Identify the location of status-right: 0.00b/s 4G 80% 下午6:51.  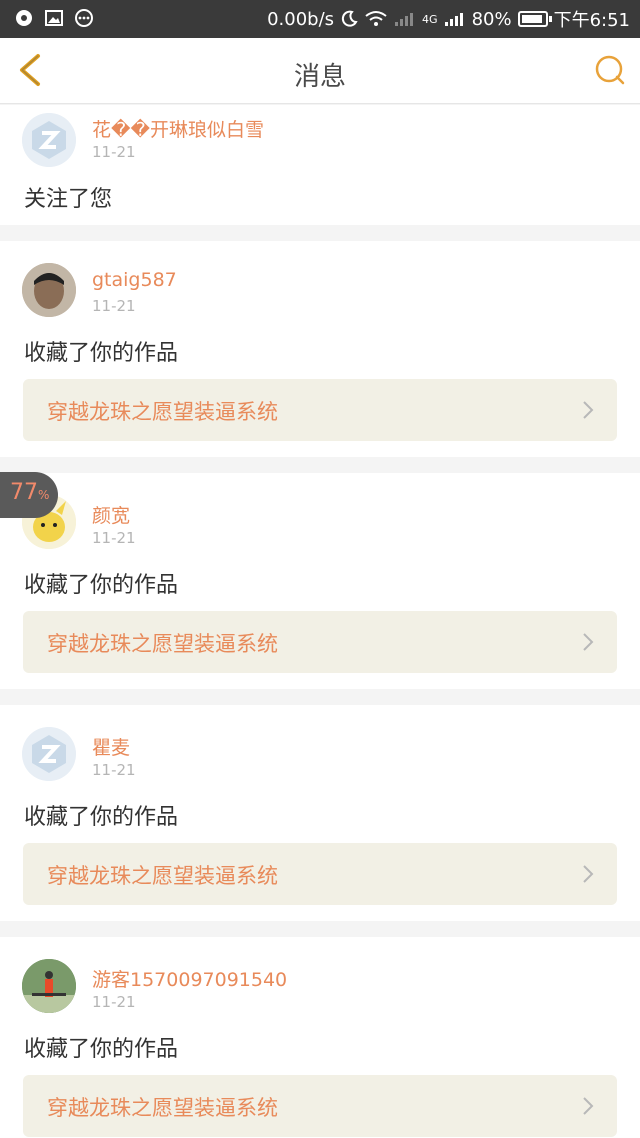
(448, 19).